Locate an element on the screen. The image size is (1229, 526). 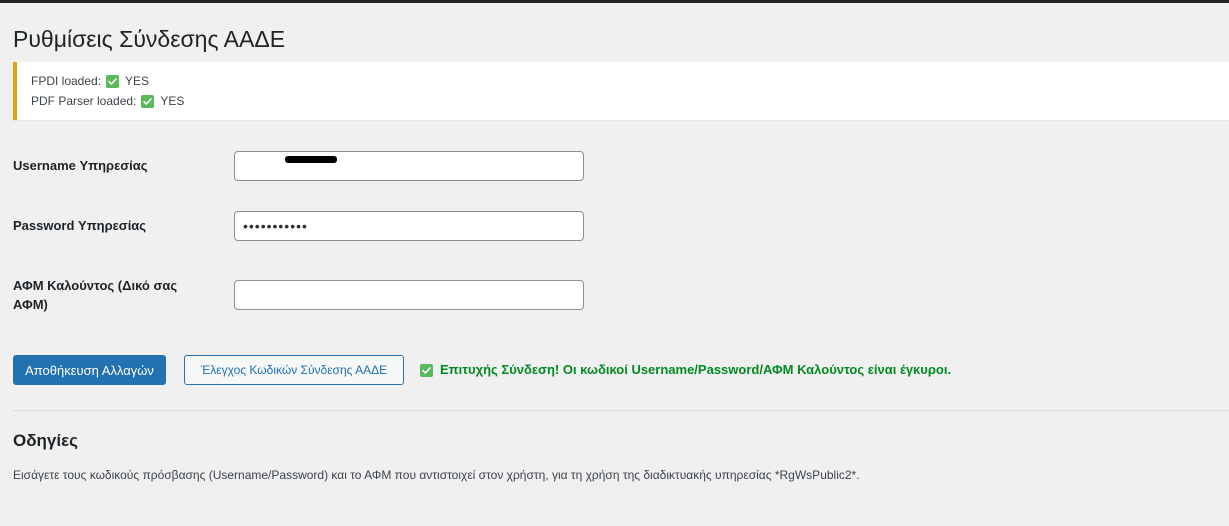
section-divider is located at coordinates (621, 410).